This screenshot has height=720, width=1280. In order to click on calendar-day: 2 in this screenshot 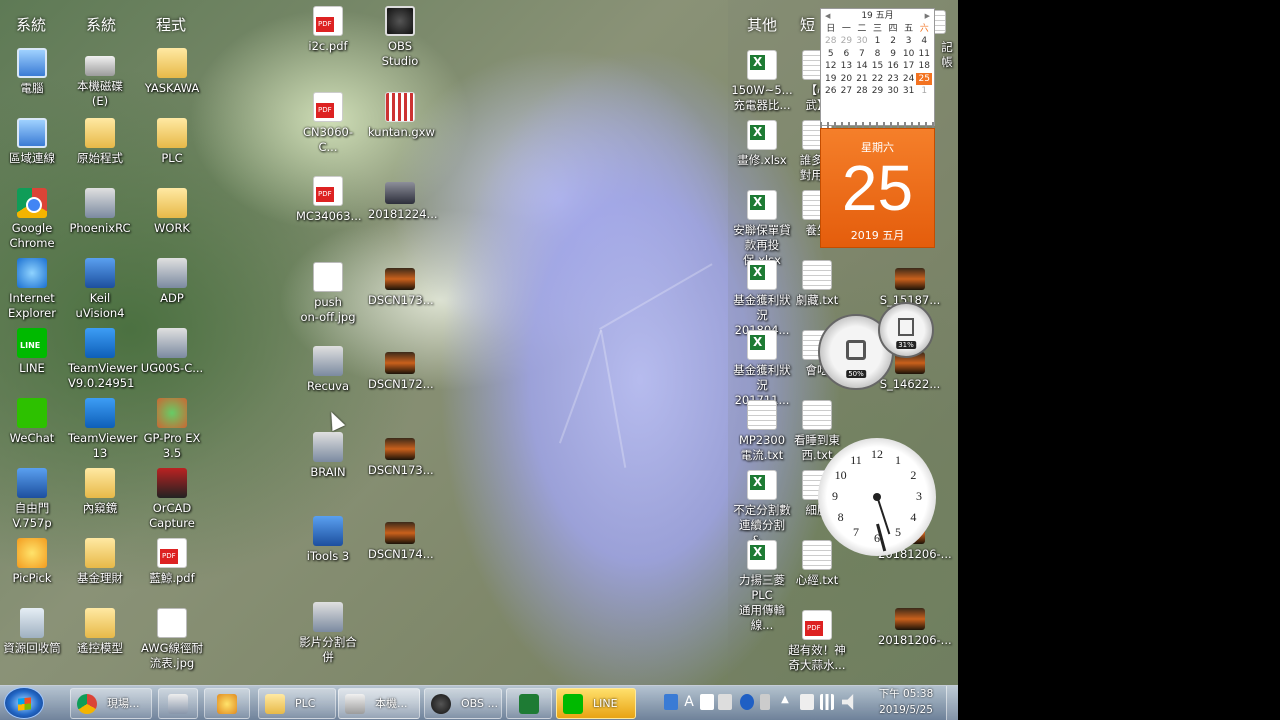, I will do `click(893, 41)`.